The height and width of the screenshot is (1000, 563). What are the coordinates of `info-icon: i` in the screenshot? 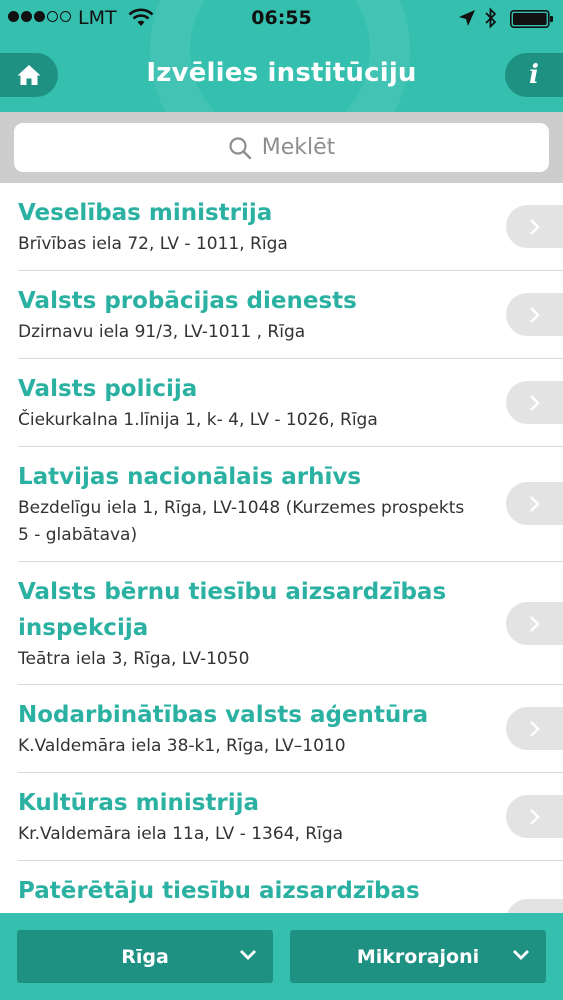 It's located at (534, 75).